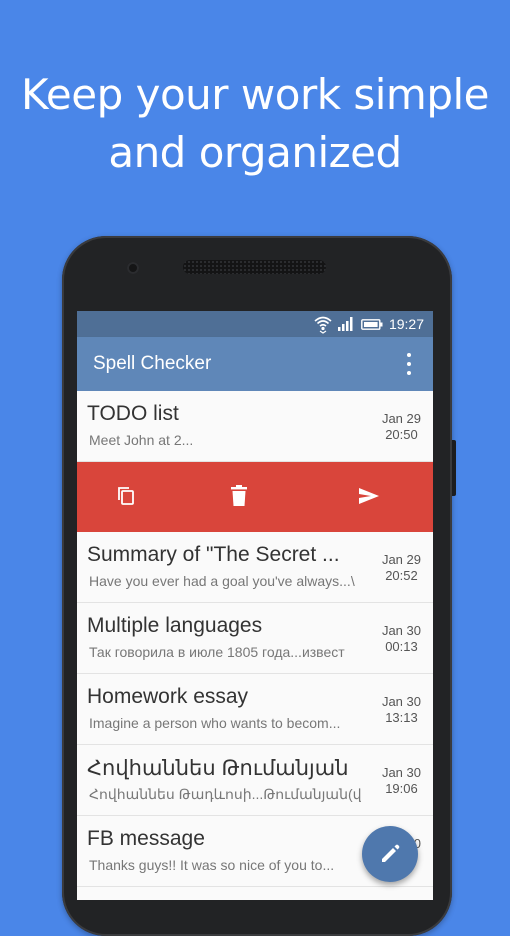 The height and width of the screenshot is (936, 510). Describe the element at coordinates (152, 363) in the screenshot. I see `app-title: Spell Checker` at that location.